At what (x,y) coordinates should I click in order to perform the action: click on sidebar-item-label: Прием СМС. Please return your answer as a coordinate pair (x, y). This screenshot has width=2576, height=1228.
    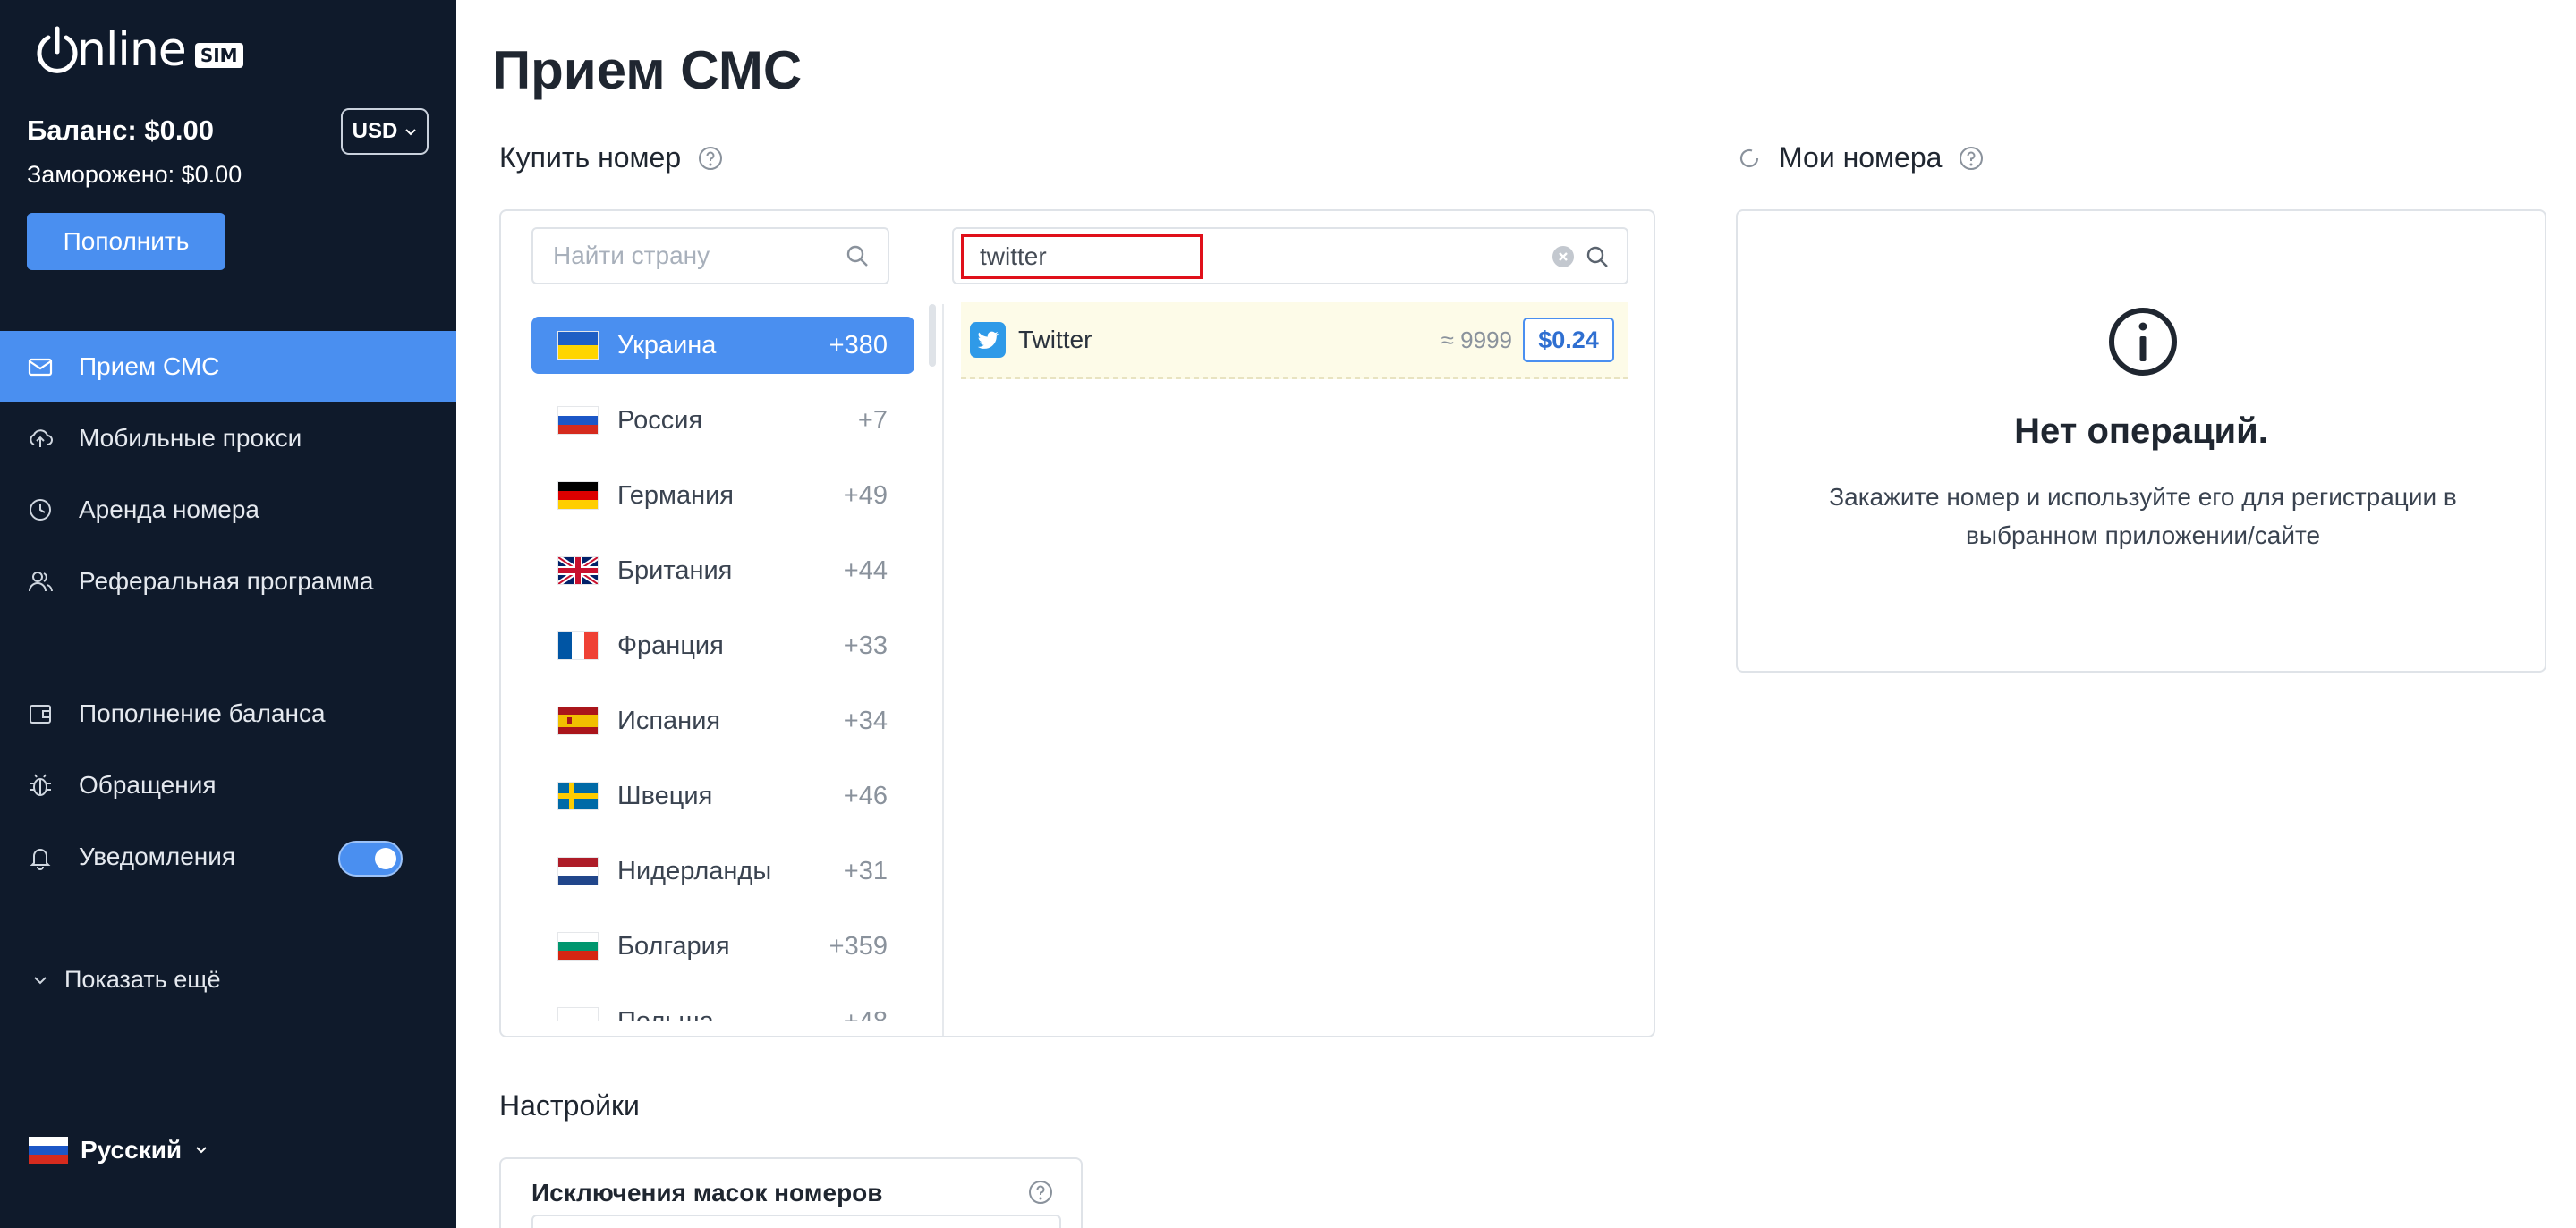
    Looking at the image, I should click on (149, 366).